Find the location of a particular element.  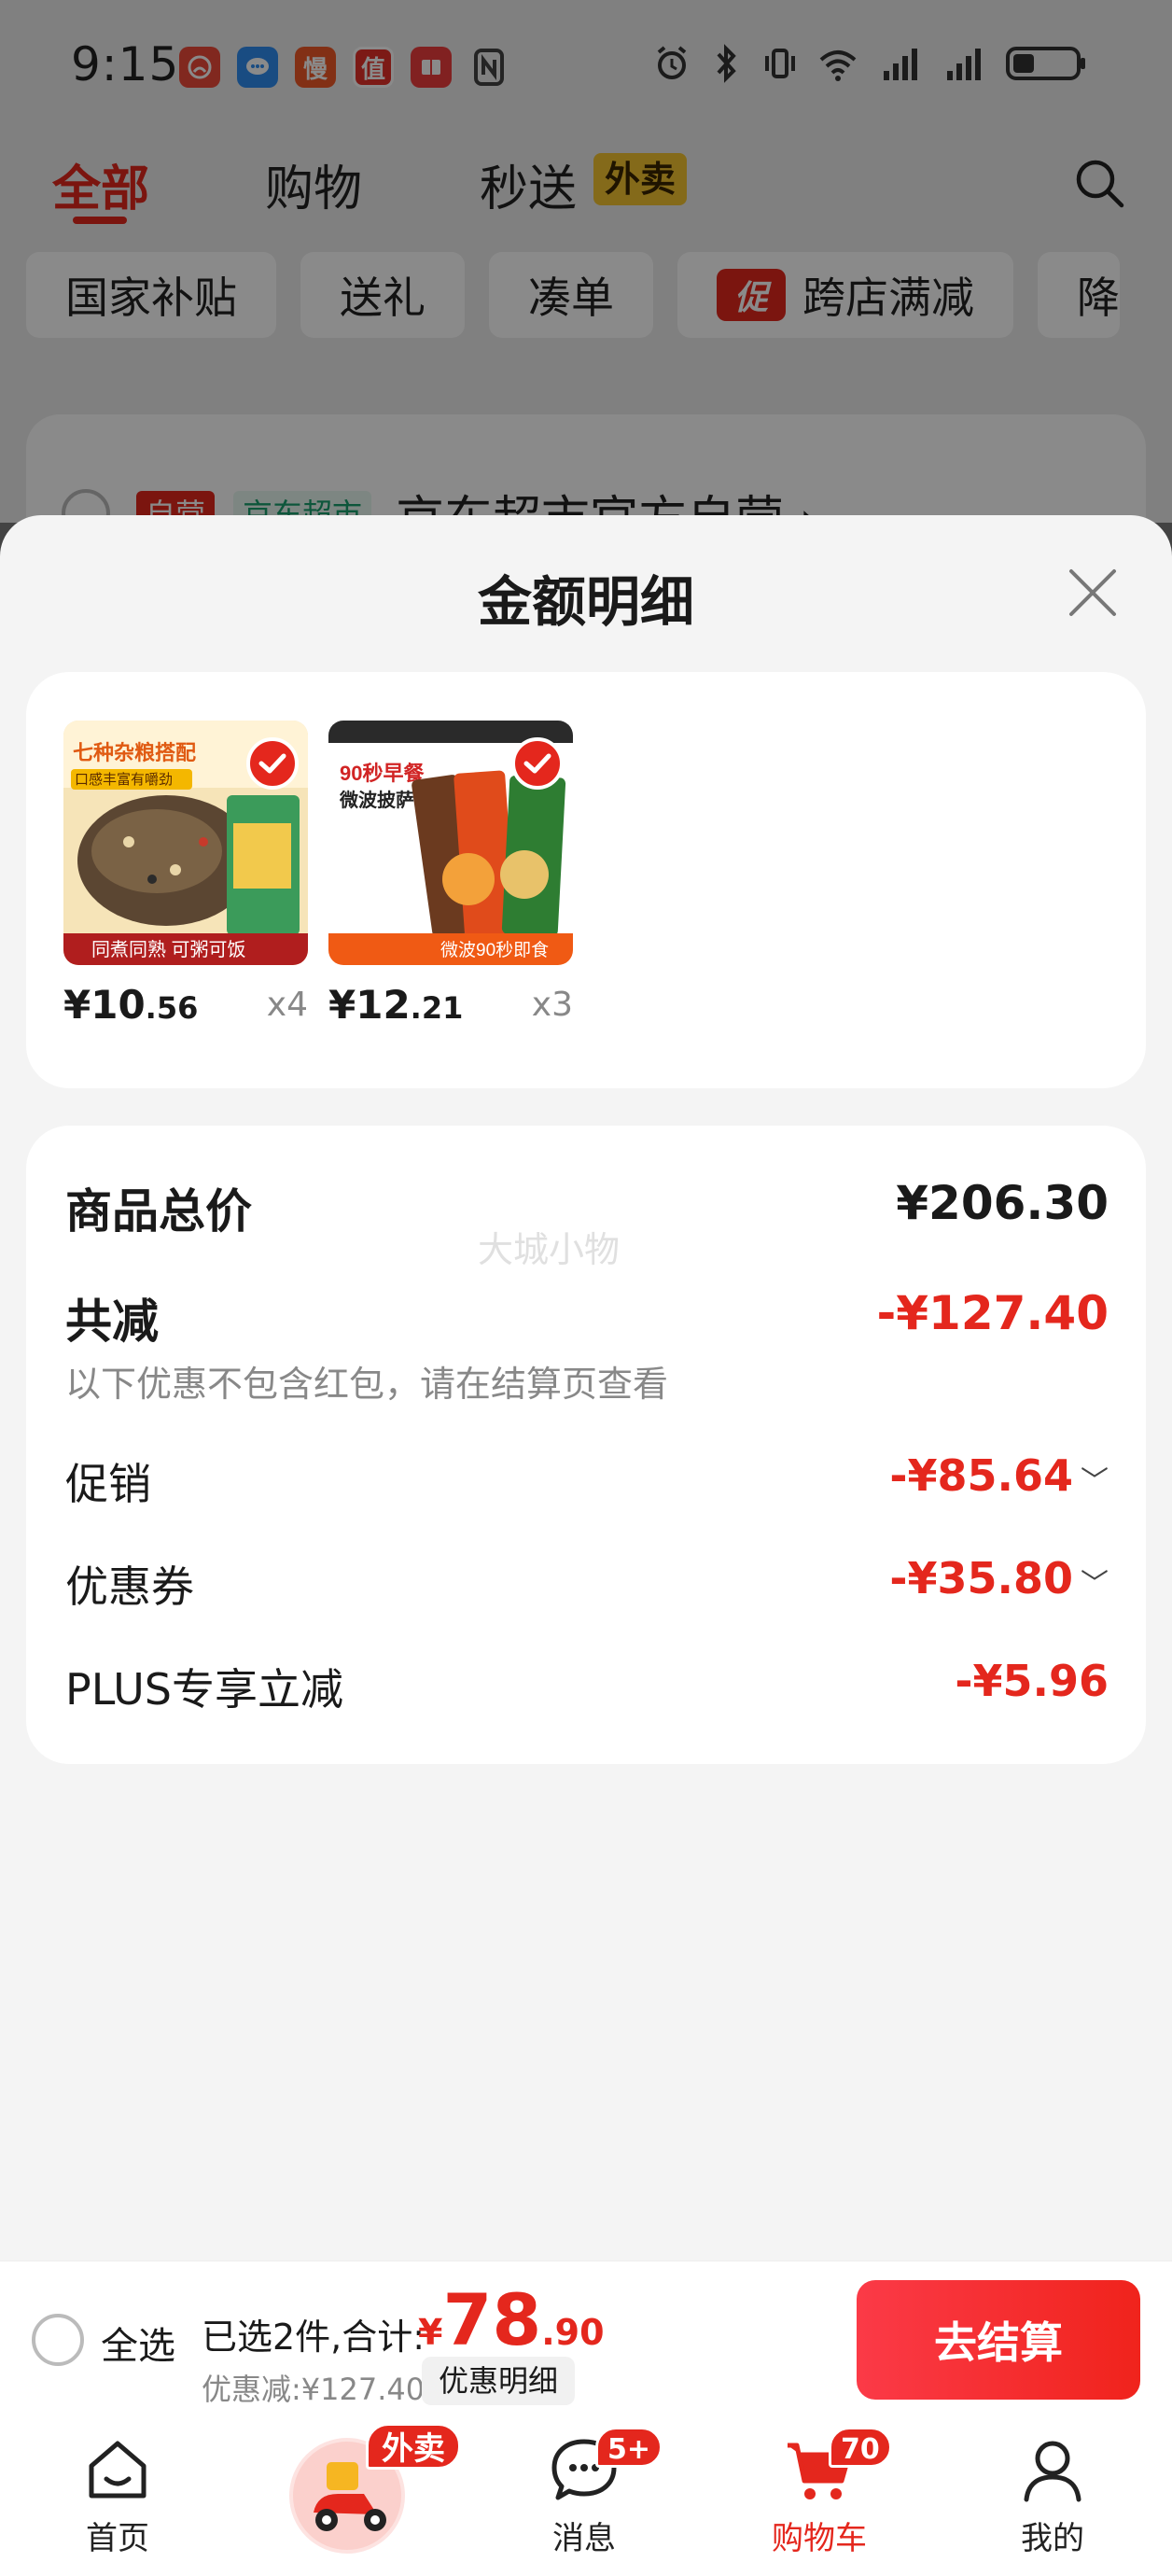

product-item: 90秒早餐 微波披萨 微波90秒即食 ¥12.21 x3 is located at coordinates (450, 874).